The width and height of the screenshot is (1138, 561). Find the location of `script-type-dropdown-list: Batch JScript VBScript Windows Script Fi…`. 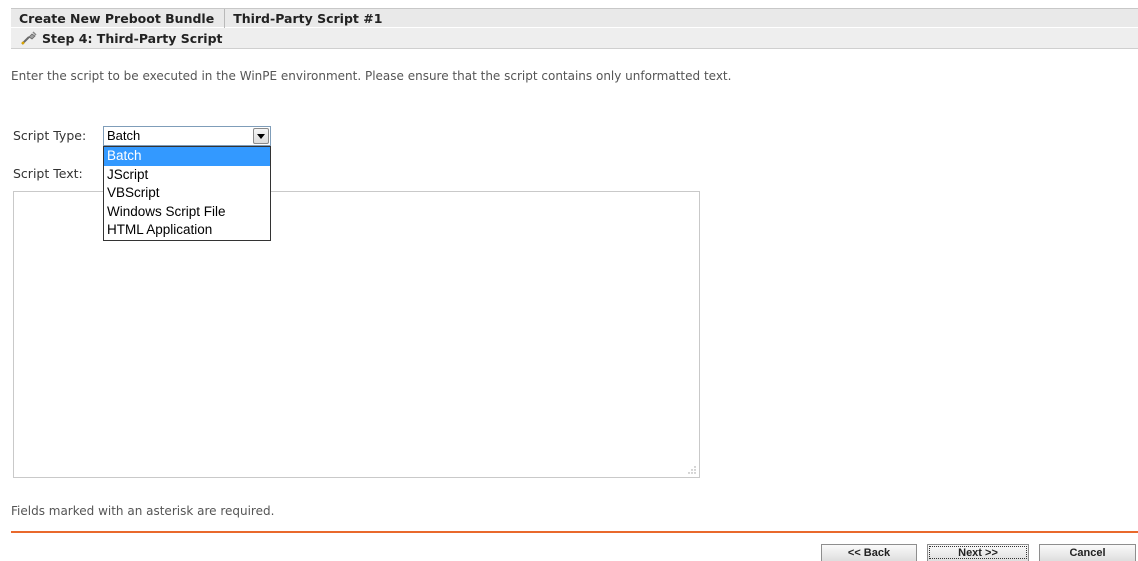

script-type-dropdown-list: Batch JScript VBScript Windows Script Fi… is located at coordinates (187, 193).